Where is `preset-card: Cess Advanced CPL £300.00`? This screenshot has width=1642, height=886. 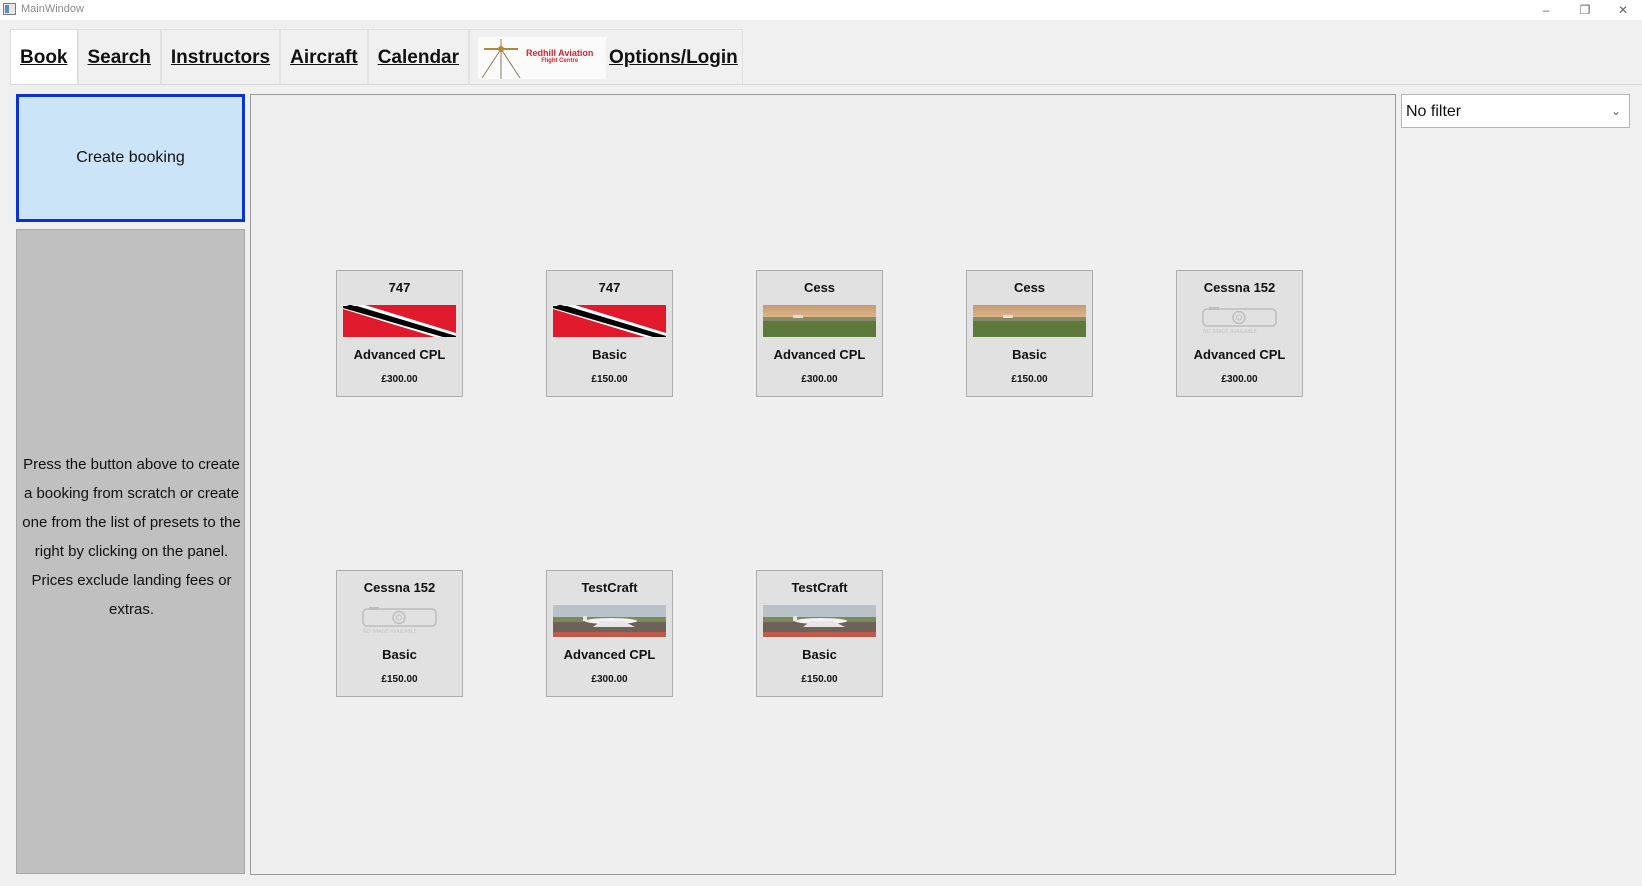
preset-card: Cess Advanced CPL £300.00 is located at coordinates (819, 333).